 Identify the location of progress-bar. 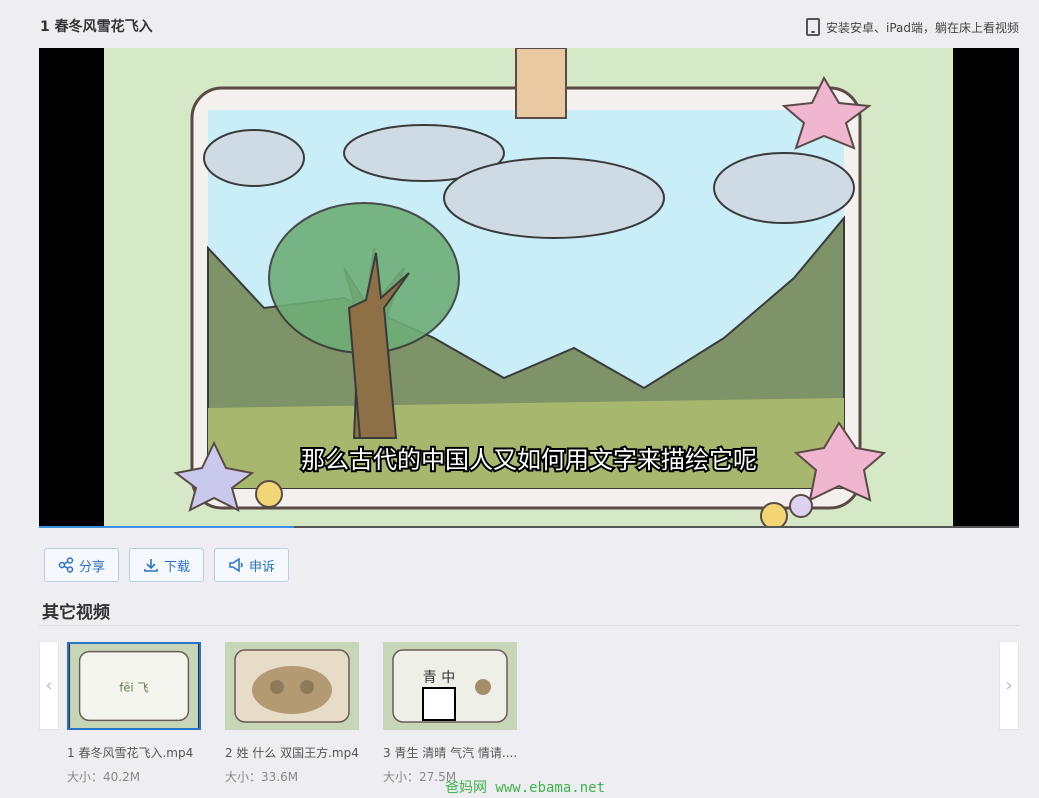
(529, 527).